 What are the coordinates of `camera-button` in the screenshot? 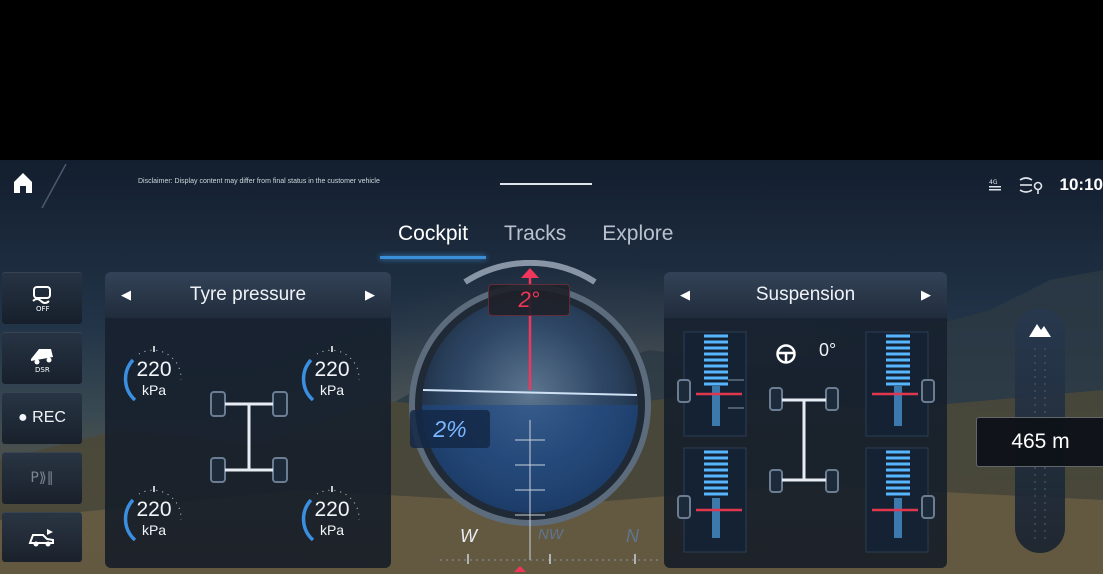 It's located at (42, 537).